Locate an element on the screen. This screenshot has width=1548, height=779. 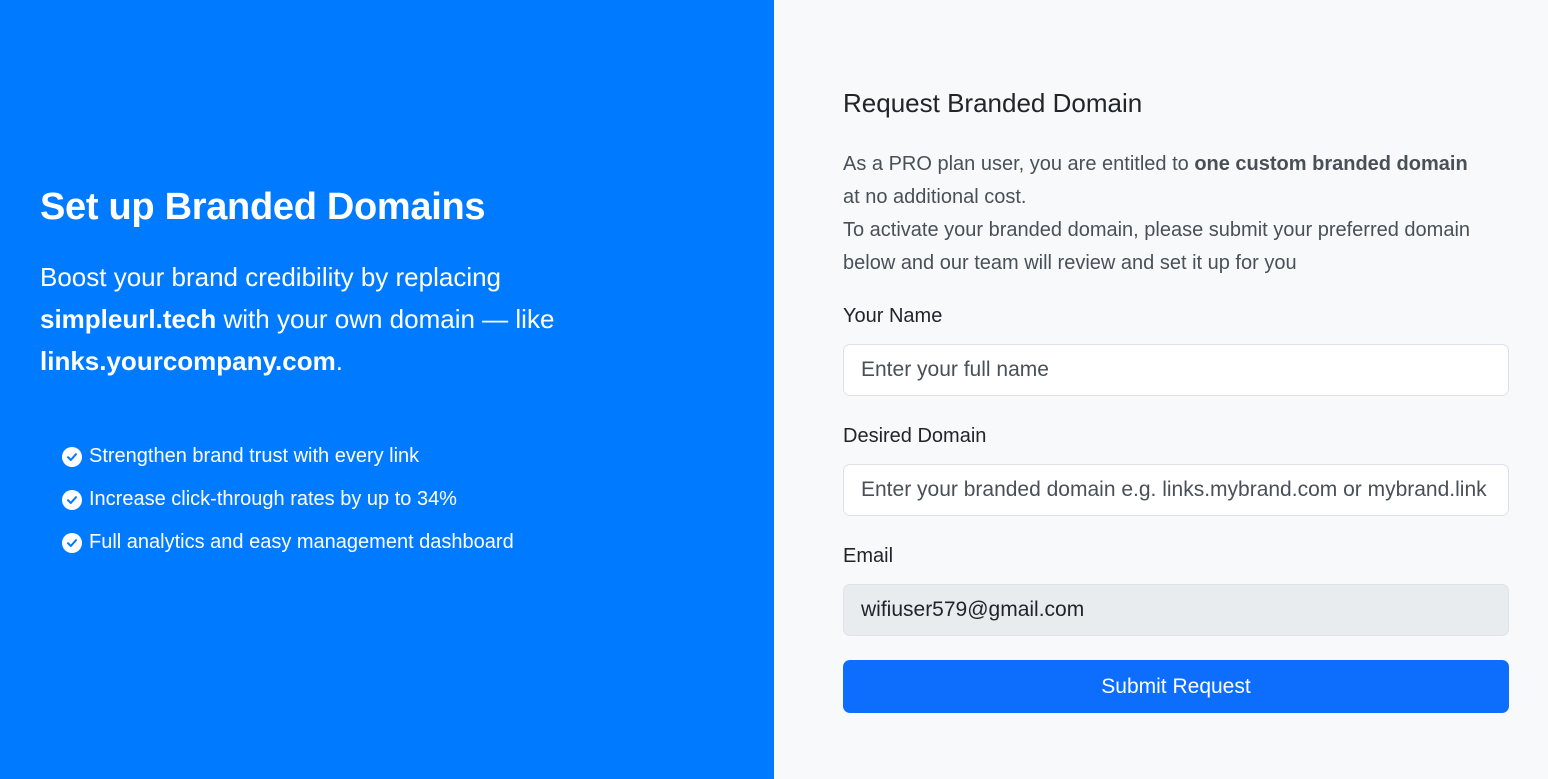
feature-text: Strengthen brand trust with every link is located at coordinates (254, 456).